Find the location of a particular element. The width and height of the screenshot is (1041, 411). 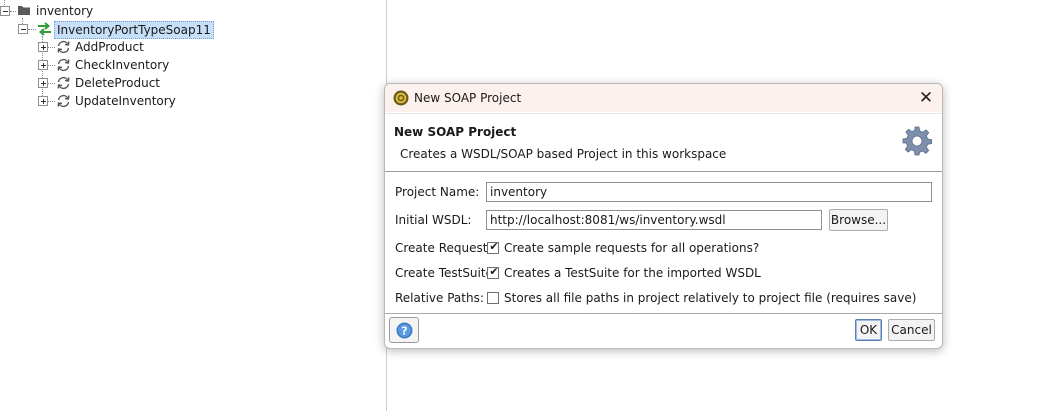

banner-title: New SOAP Project is located at coordinates (455, 132).